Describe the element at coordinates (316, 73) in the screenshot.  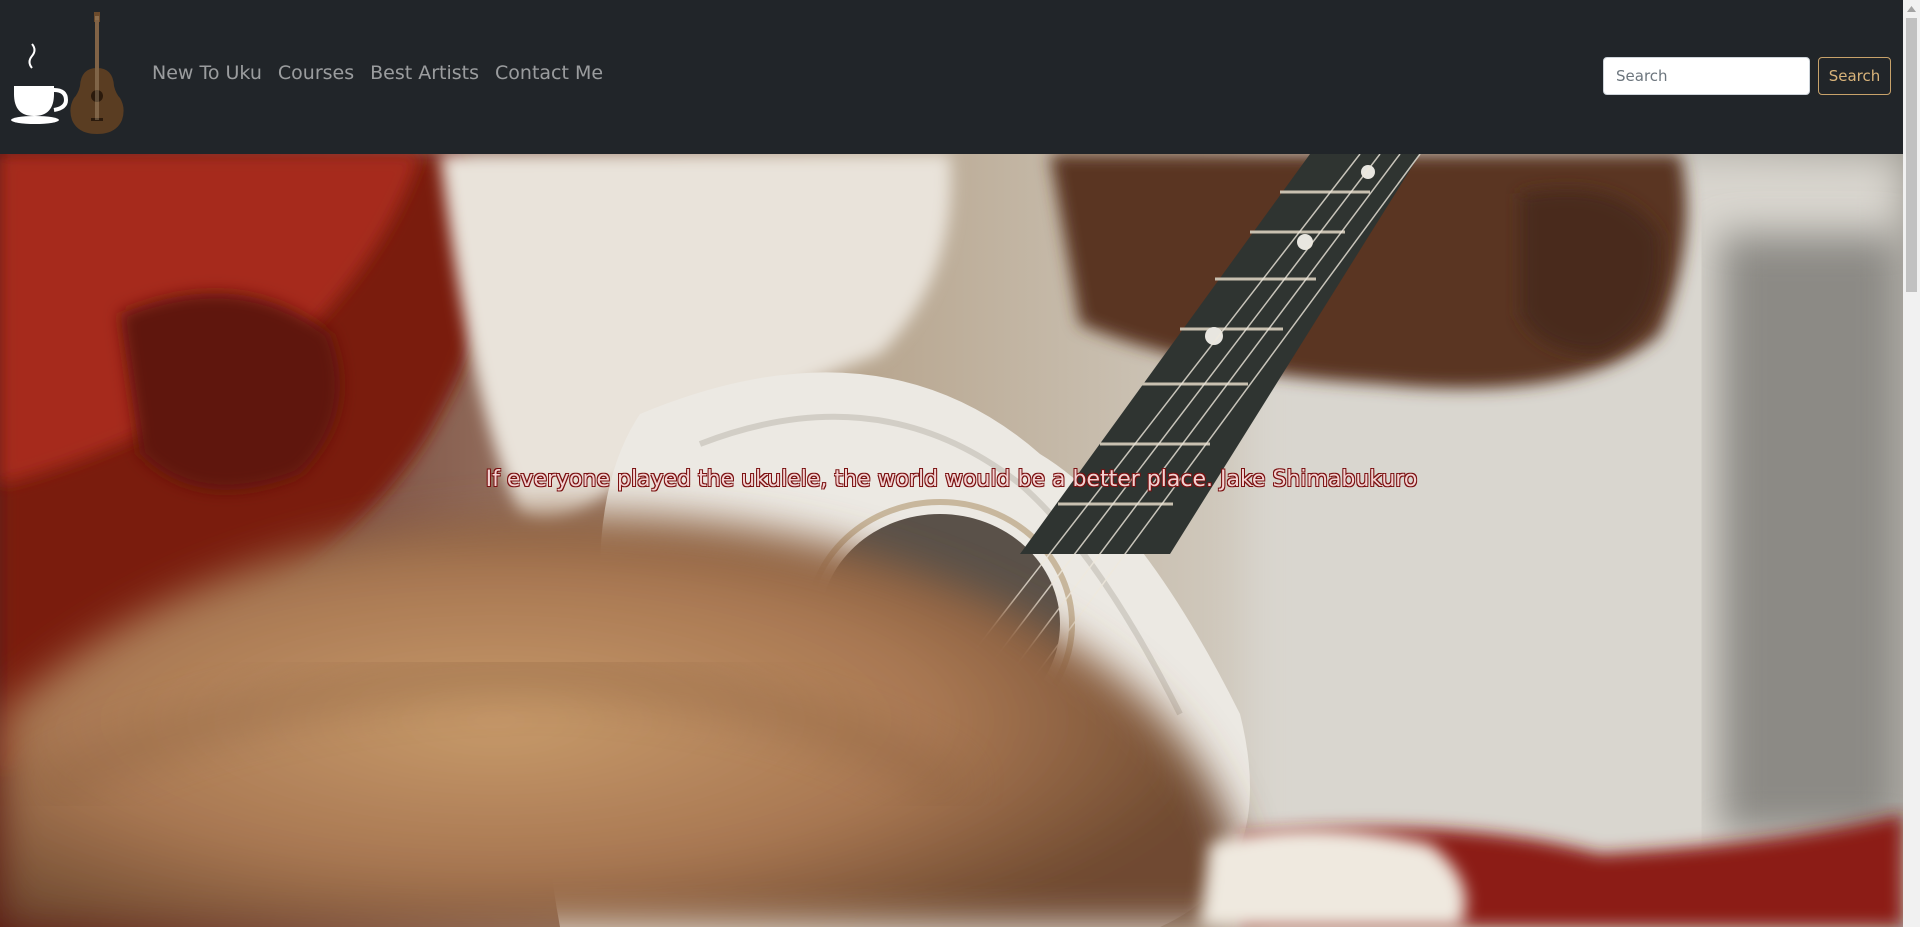
I see `nav-link-courses: Courses` at that location.